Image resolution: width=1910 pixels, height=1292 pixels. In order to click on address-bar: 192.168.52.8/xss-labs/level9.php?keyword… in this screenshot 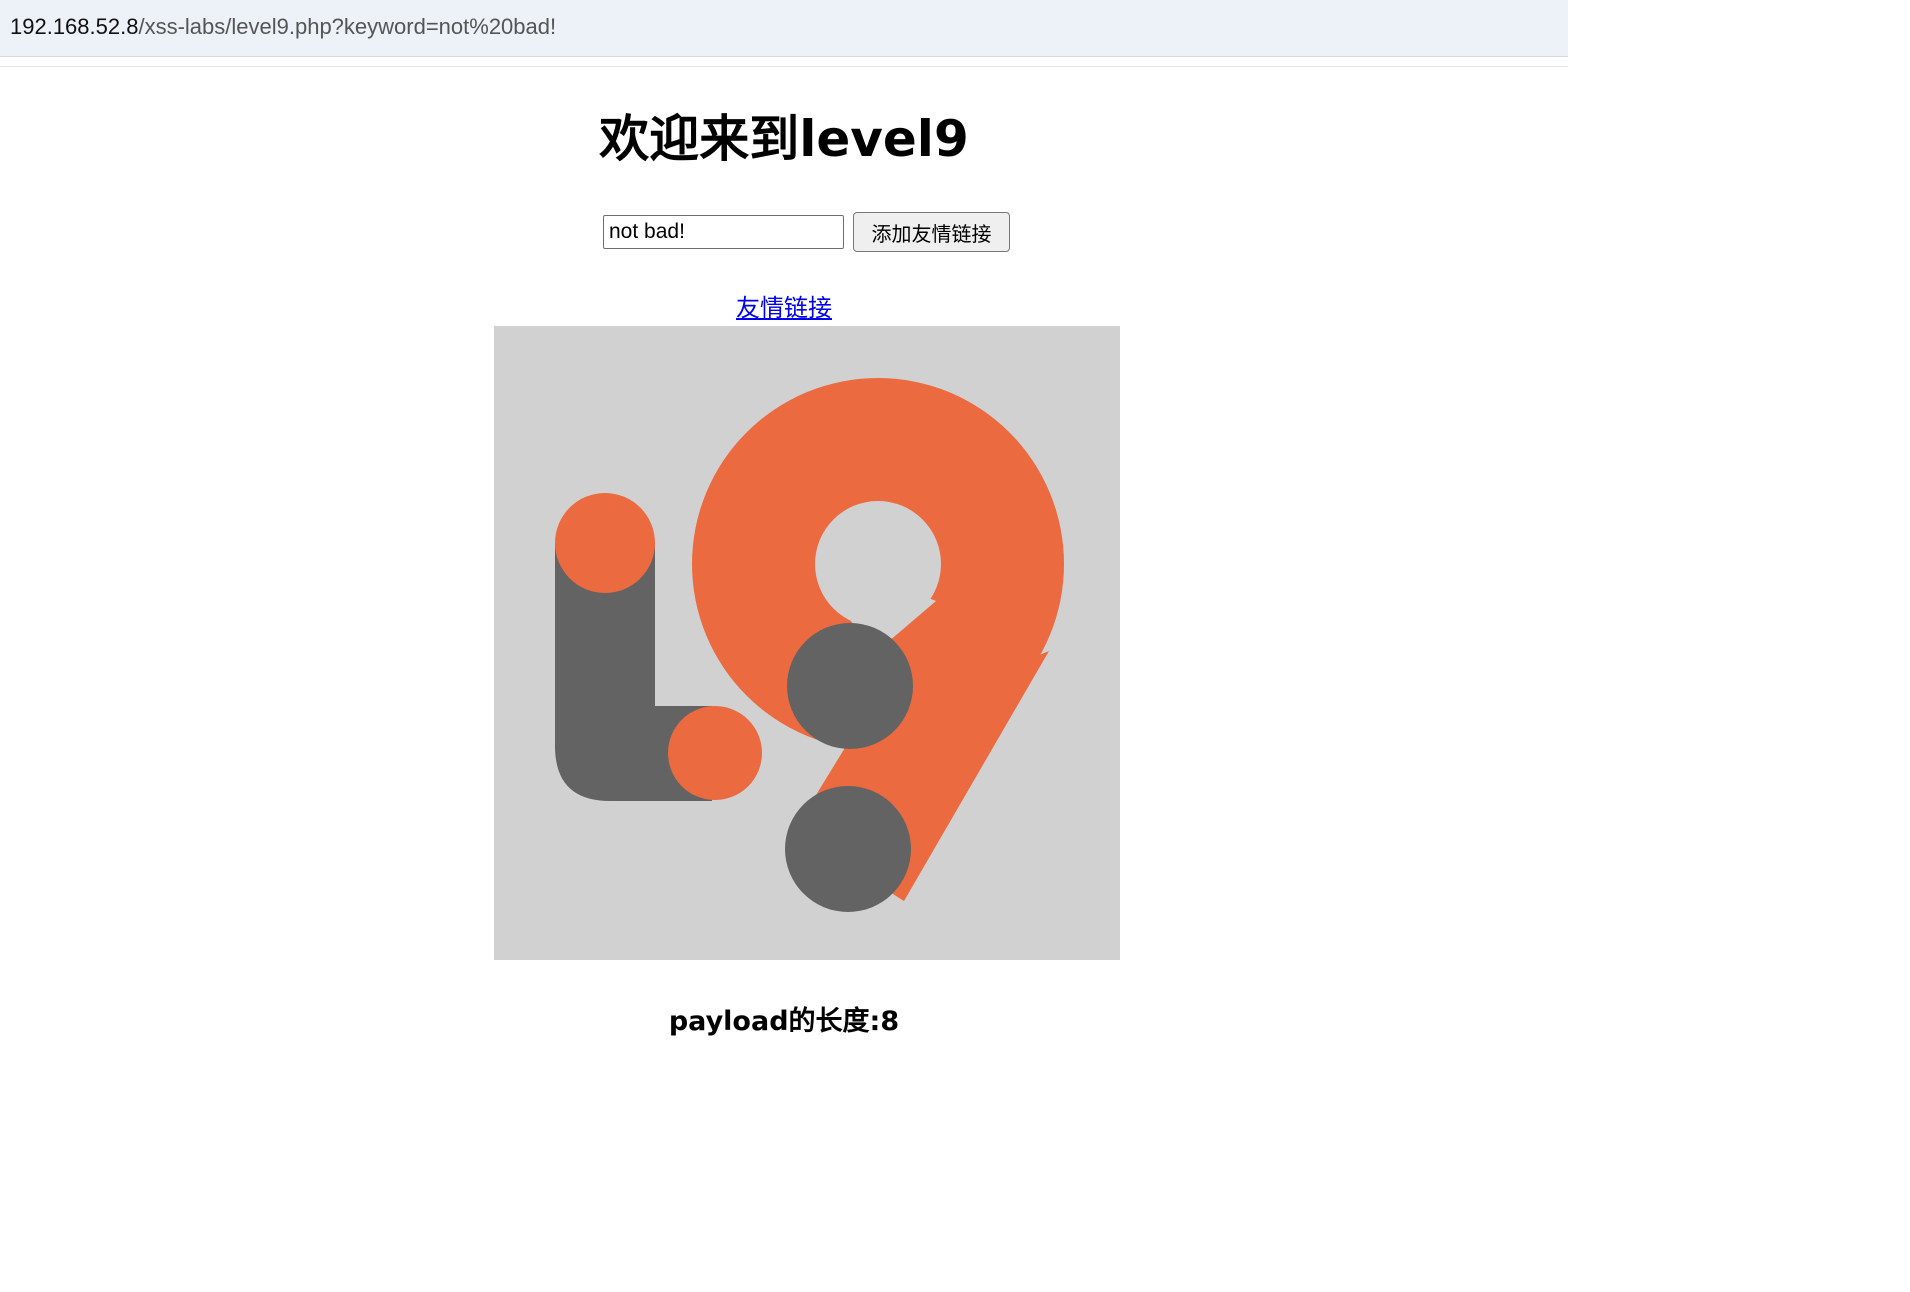, I will do `click(784, 28)`.